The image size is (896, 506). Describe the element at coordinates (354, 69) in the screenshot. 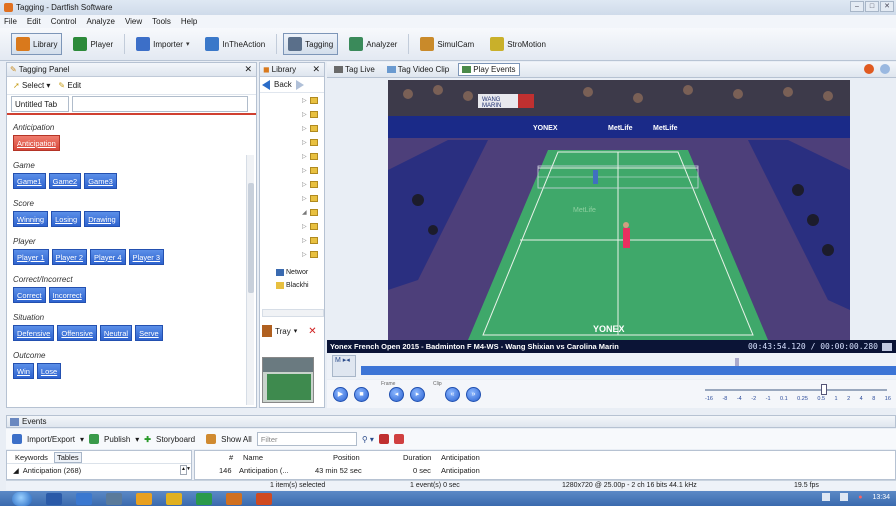

I see `tab-tag-live: Tag Live` at that location.